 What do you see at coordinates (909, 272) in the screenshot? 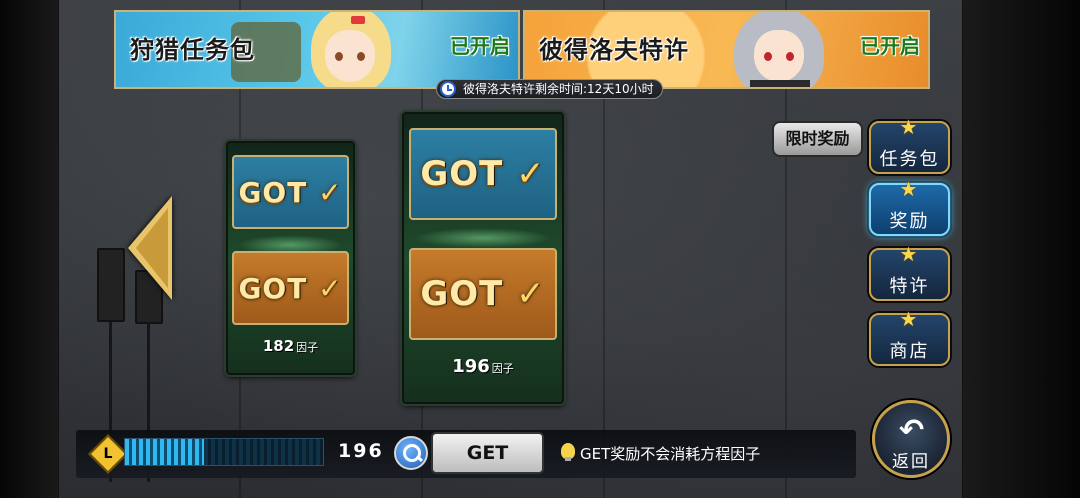
I see `tab-pass: ★ 特许` at bounding box center [909, 272].